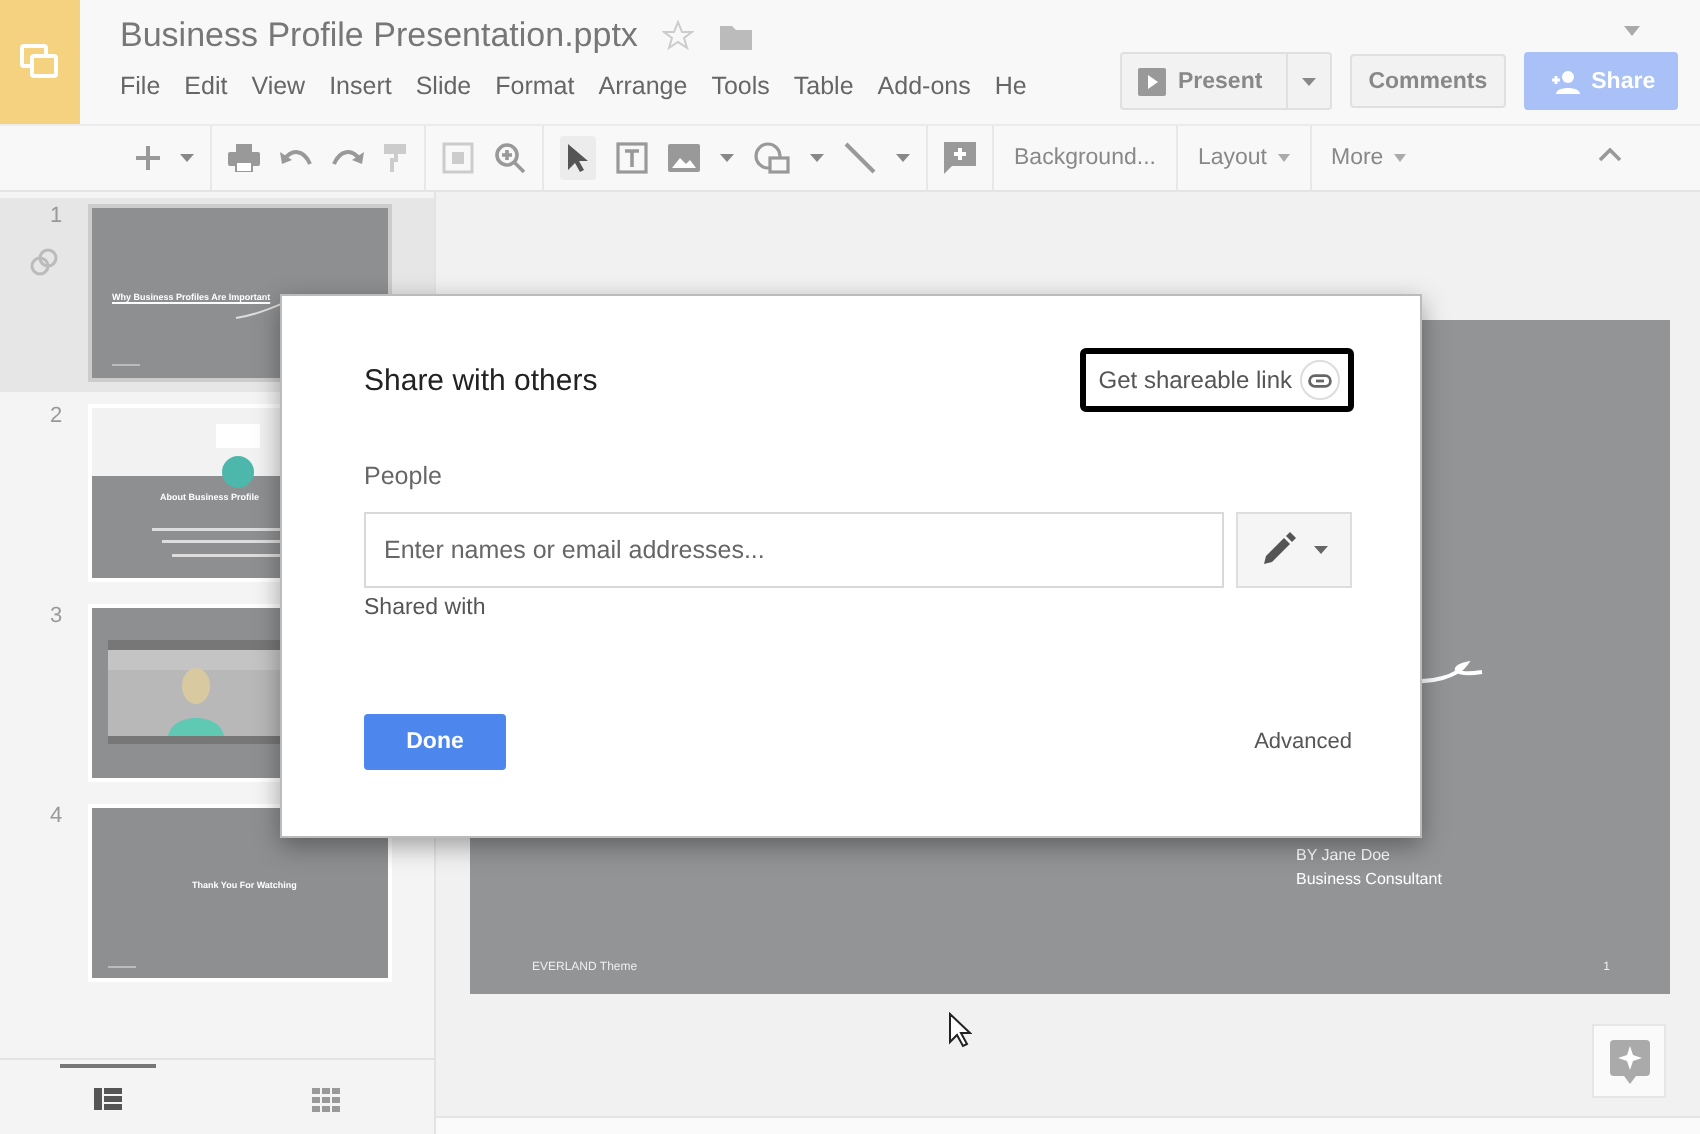  I want to click on more-button: More, so click(1368, 158).